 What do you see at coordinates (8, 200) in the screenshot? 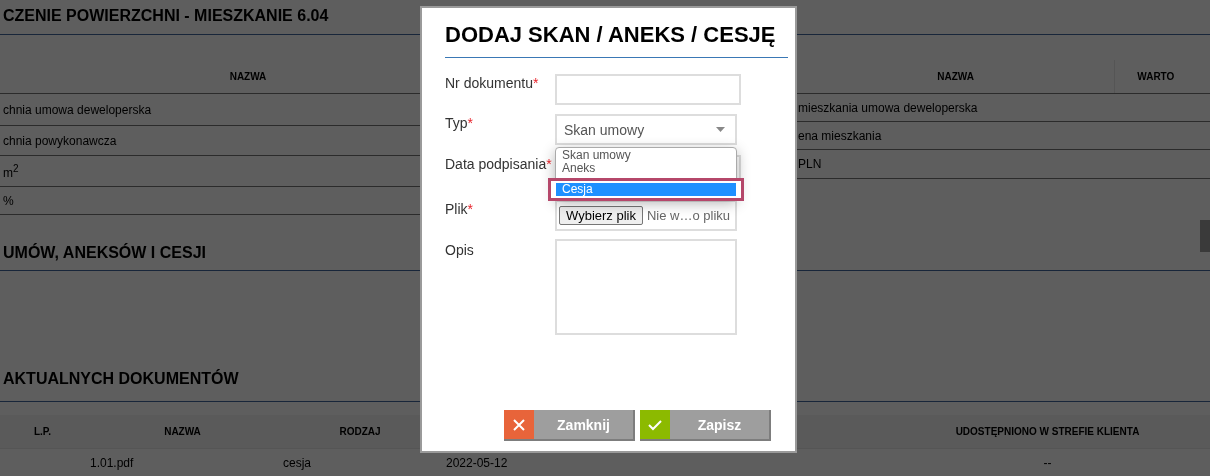
I see `table-cell: %` at bounding box center [8, 200].